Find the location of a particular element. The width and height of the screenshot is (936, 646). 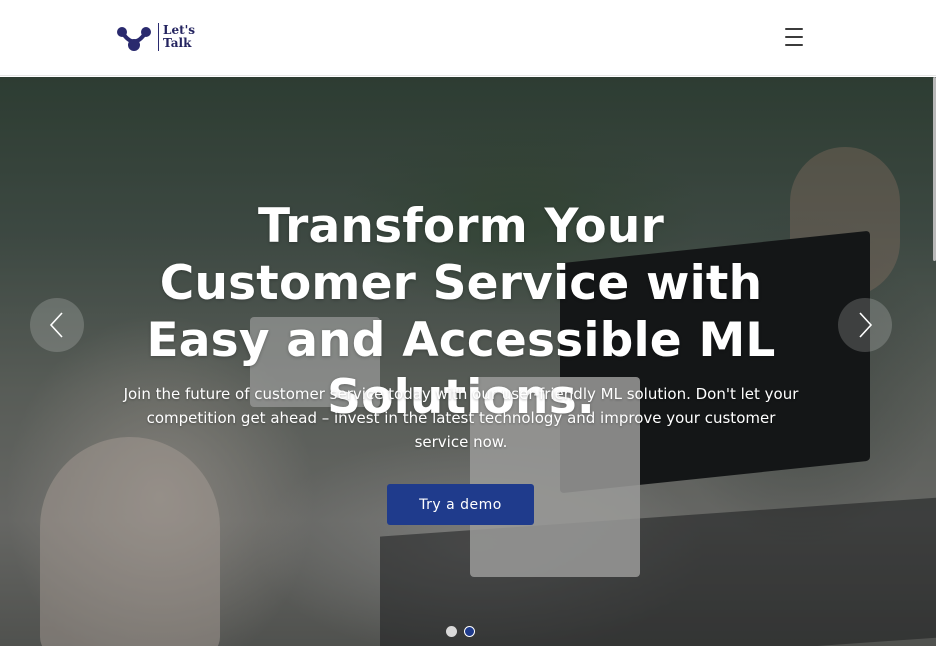

carousel-prev-button is located at coordinates (57, 325).